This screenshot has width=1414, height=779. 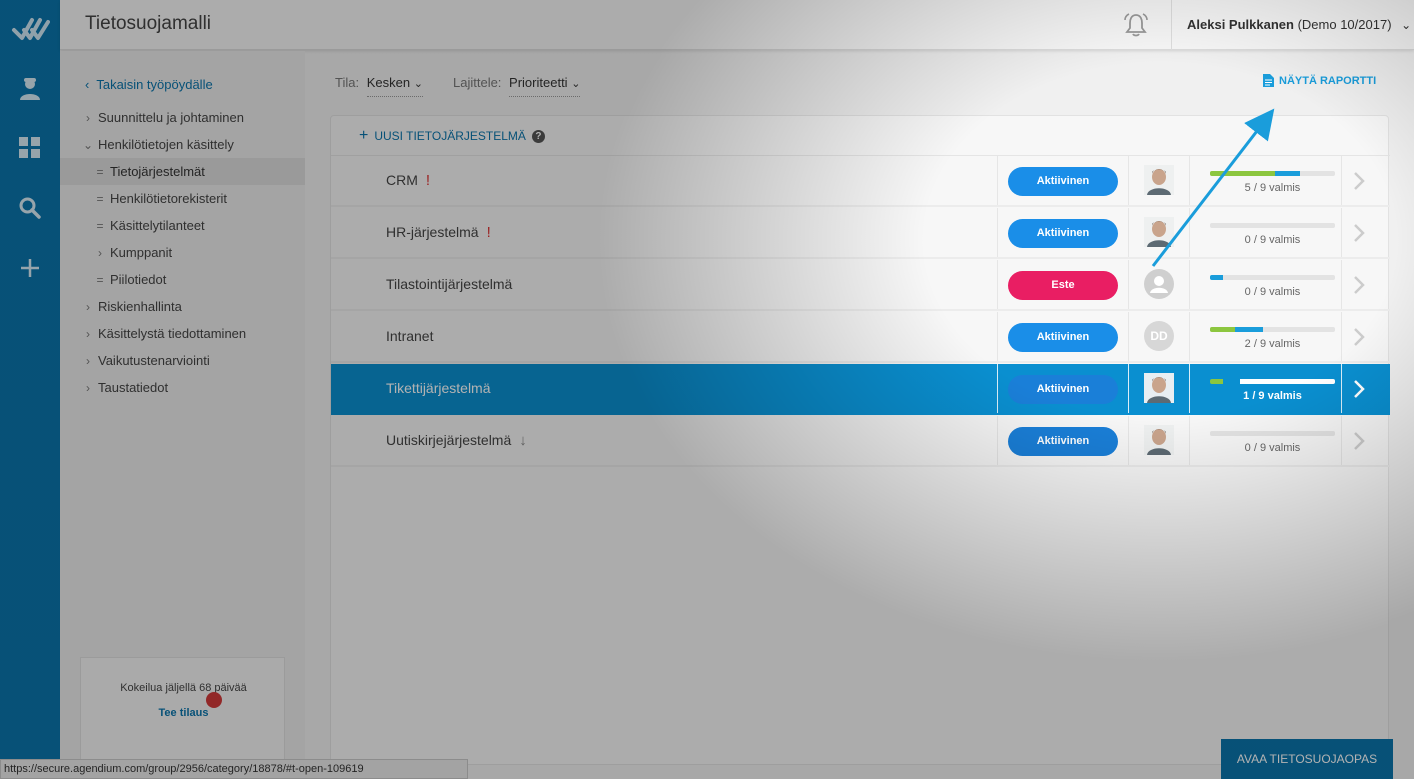 What do you see at coordinates (214, 700) in the screenshot?
I see `cursor-dot` at bounding box center [214, 700].